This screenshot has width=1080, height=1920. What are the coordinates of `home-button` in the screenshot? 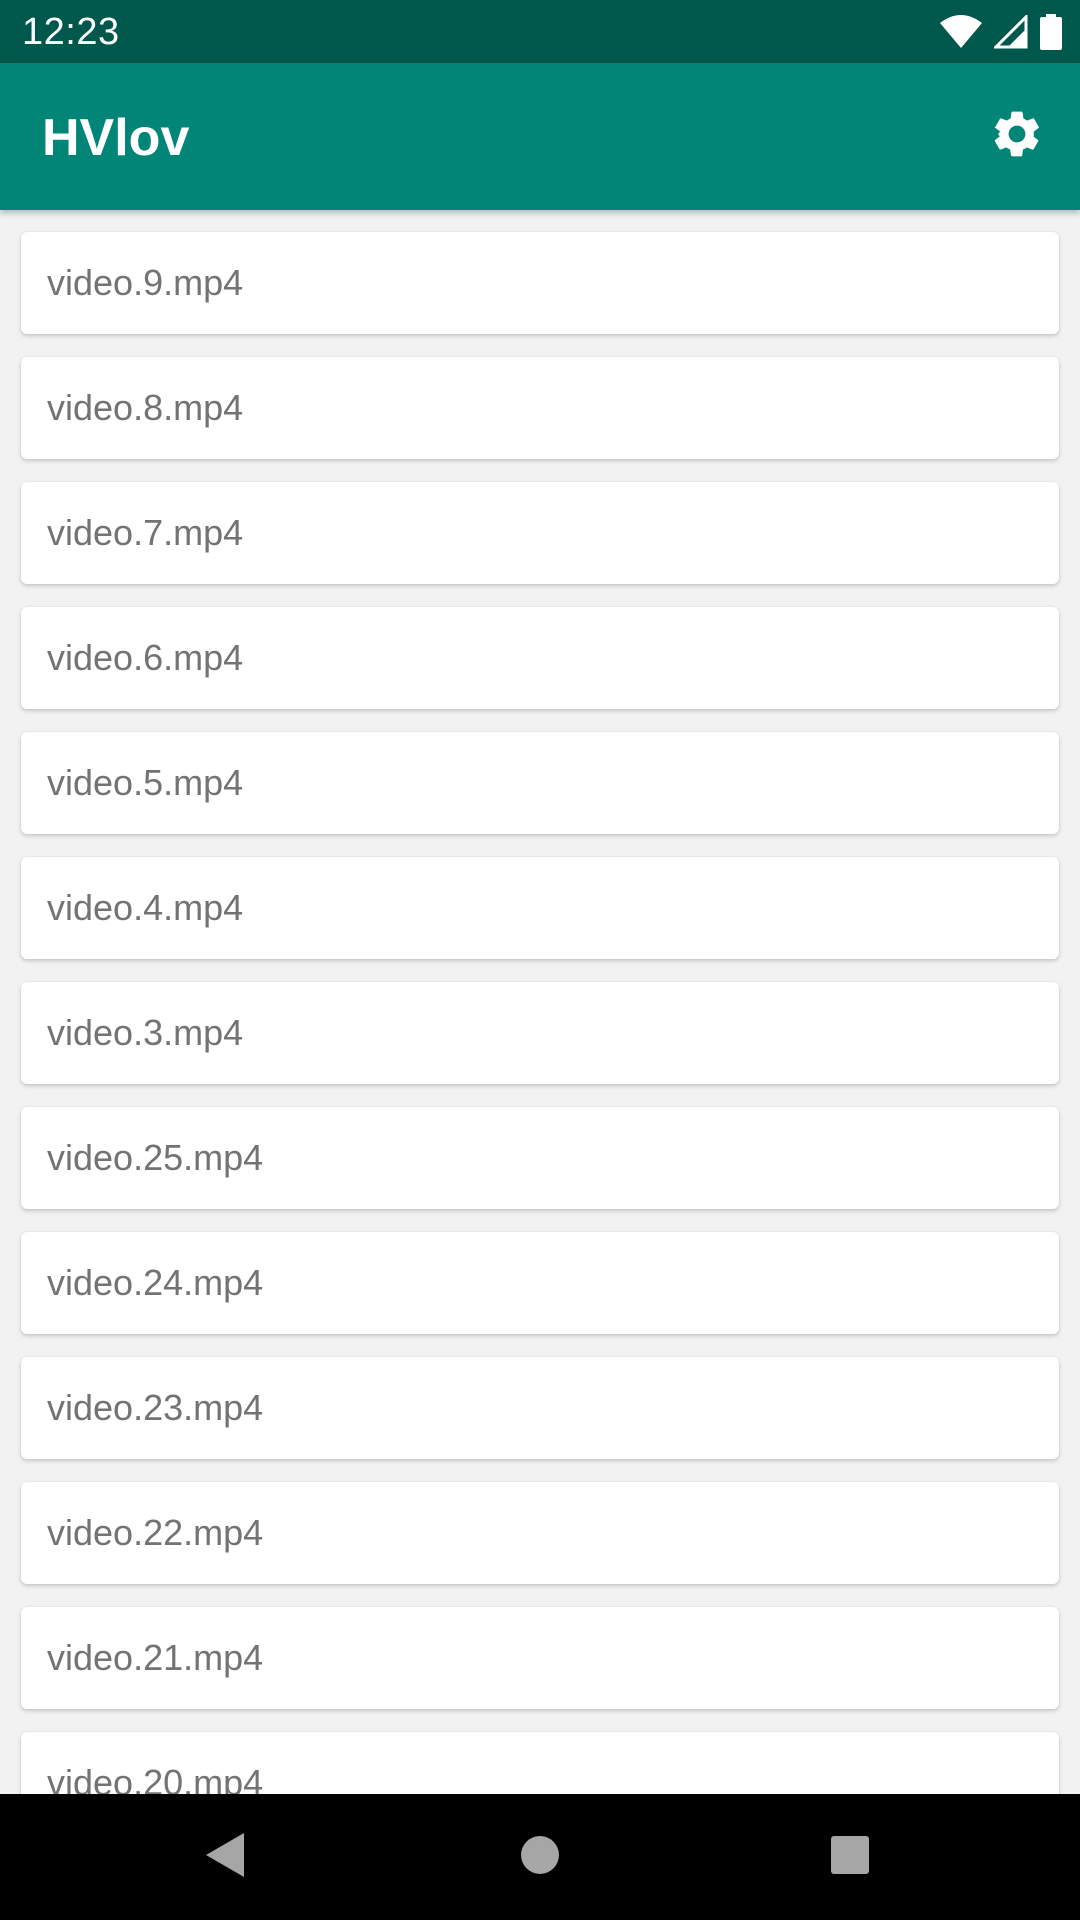 It's located at (540, 1857).